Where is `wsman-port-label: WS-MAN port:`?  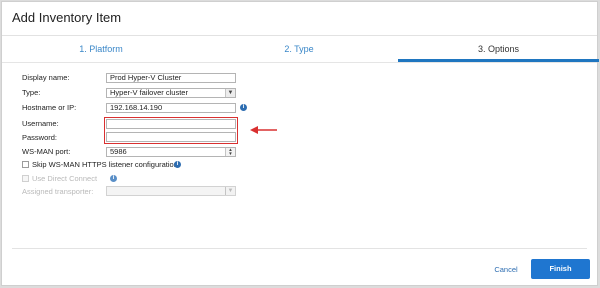 wsman-port-label: WS-MAN port: is located at coordinates (46, 151).